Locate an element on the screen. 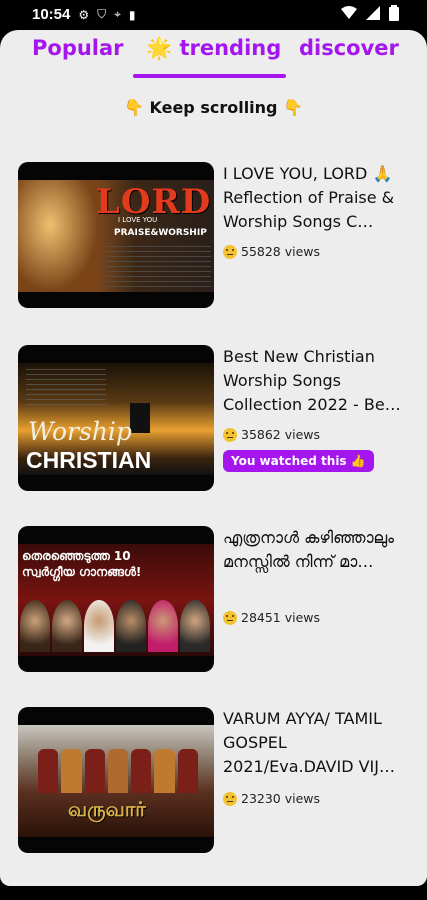  navigation-bar is located at coordinates (213, 888).